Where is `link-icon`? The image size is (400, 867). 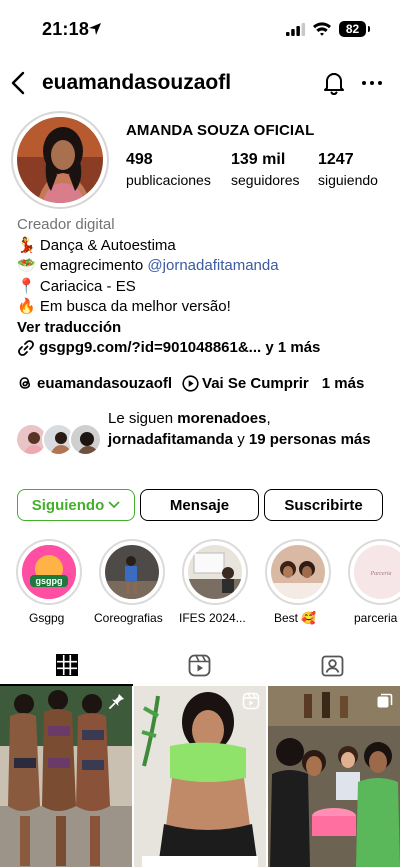 link-icon is located at coordinates (26, 348).